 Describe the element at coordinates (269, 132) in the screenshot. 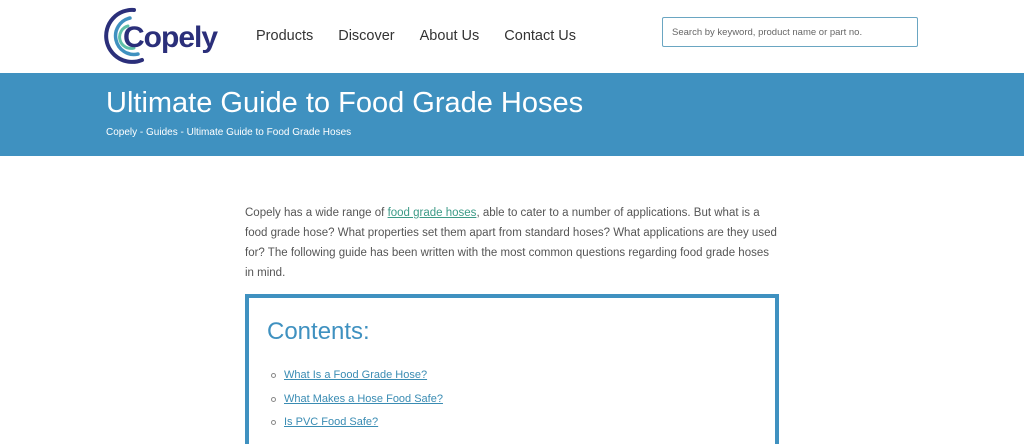

I see `breadcrumb-item-current: Ultimate Guide to Food Grade Hoses` at that location.